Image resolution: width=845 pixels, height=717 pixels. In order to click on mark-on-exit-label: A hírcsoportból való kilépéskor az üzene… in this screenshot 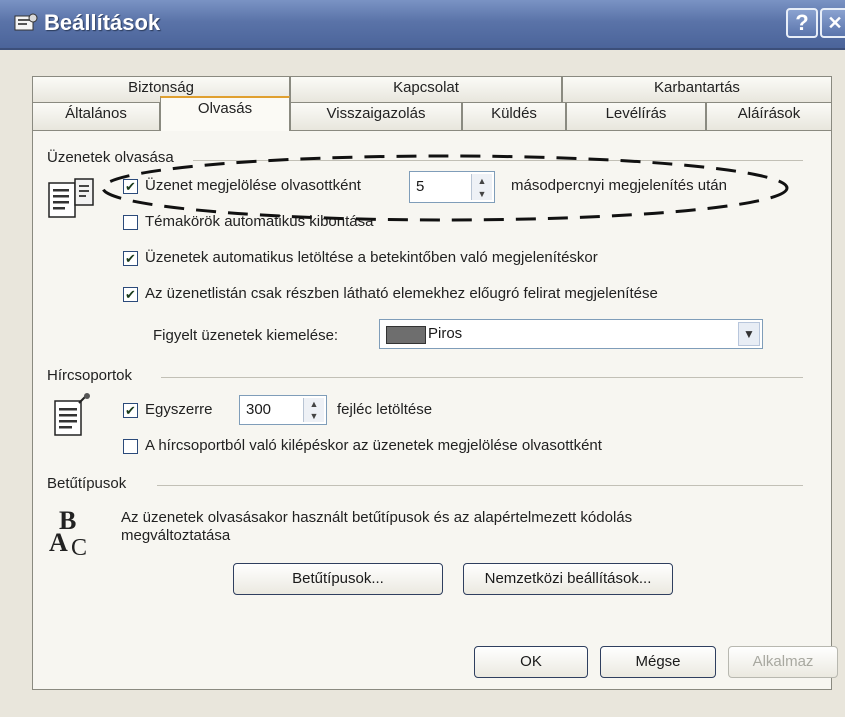, I will do `click(373, 445)`.